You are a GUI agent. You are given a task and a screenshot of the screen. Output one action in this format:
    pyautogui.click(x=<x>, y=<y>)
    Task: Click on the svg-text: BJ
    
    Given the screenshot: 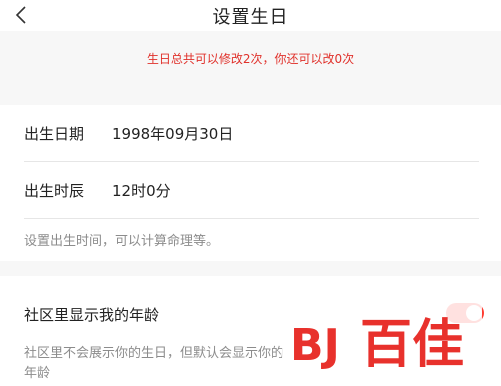 What is the action you would take?
    pyautogui.click(x=315, y=345)
    